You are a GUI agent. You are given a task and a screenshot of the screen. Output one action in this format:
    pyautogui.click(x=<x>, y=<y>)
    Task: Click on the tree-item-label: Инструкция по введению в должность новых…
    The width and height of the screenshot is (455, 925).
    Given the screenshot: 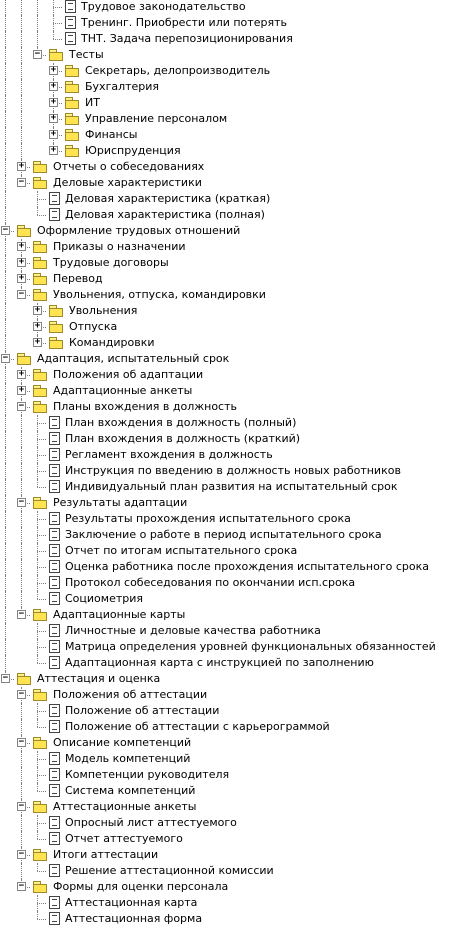 What is the action you would take?
    pyautogui.click(x=233, y=470)
    